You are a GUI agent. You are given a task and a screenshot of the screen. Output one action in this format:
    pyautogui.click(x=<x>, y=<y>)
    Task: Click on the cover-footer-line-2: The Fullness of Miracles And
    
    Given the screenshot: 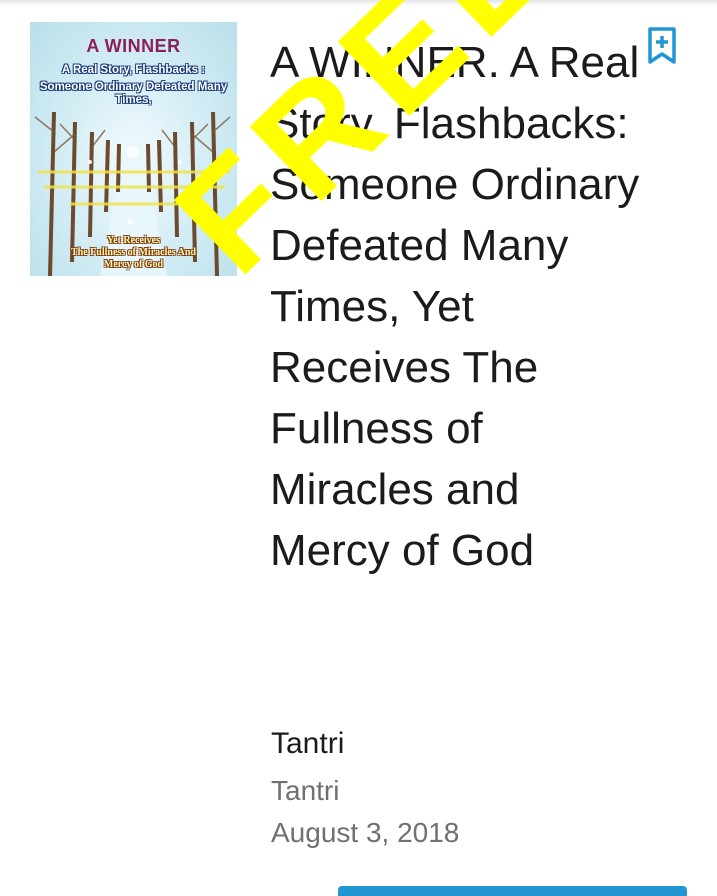 What is the action you would take?
    pyautogui.click(x=133, y=252)
    